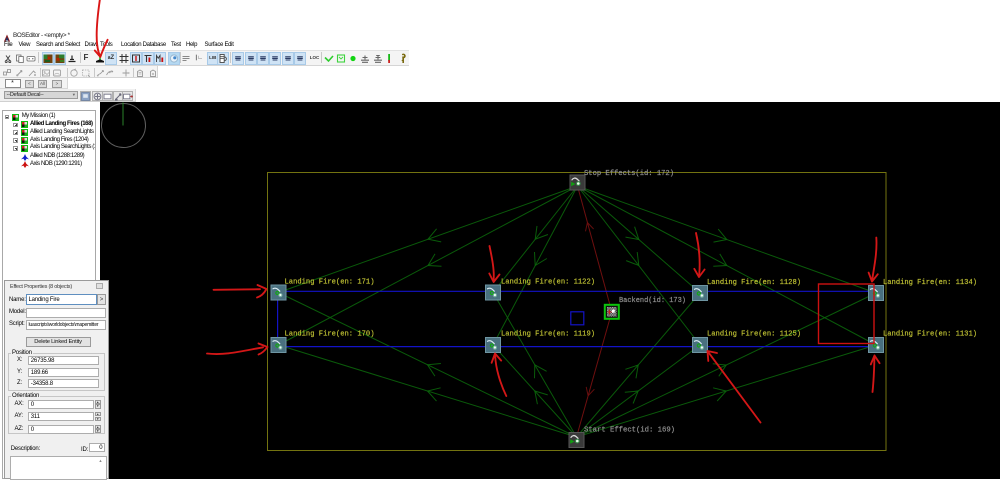 The width and height of the screenshot is (1000, 480). I want to click on svg-text: Landing Fire(en: 1134), so click(930, 283).